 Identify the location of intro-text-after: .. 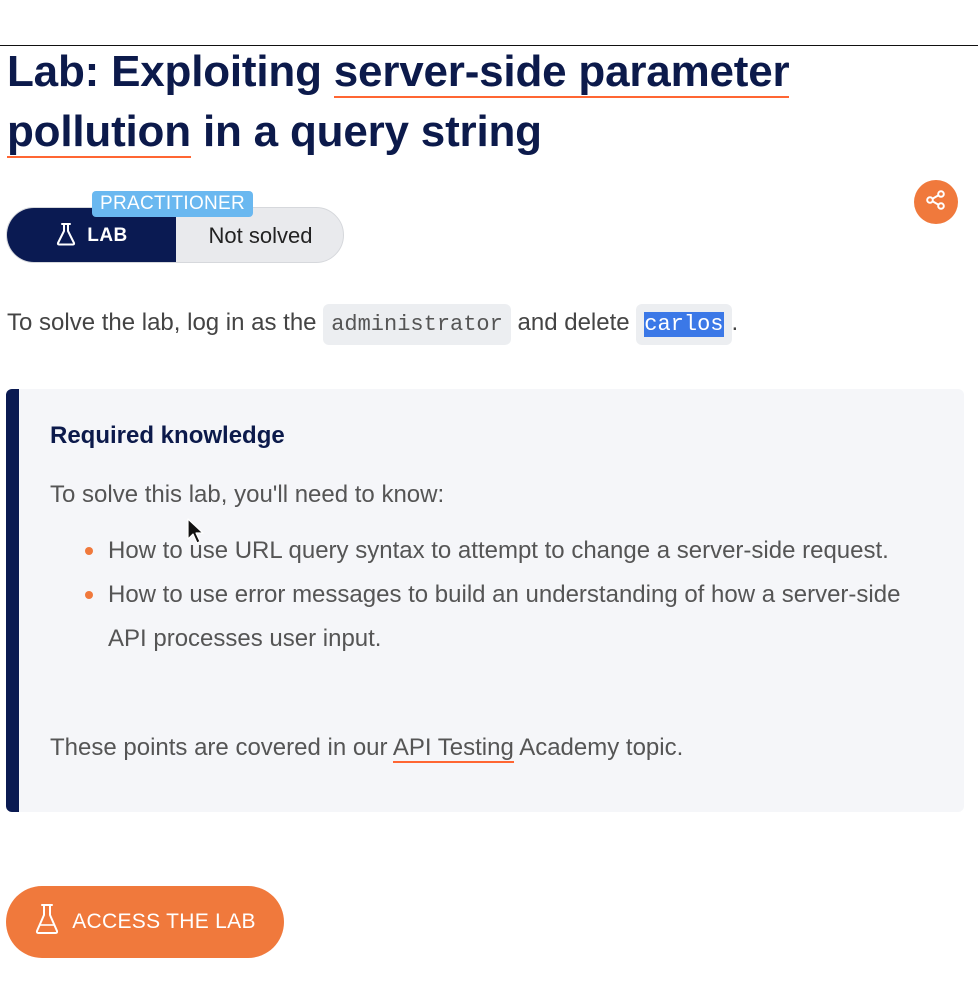
(735, 322).